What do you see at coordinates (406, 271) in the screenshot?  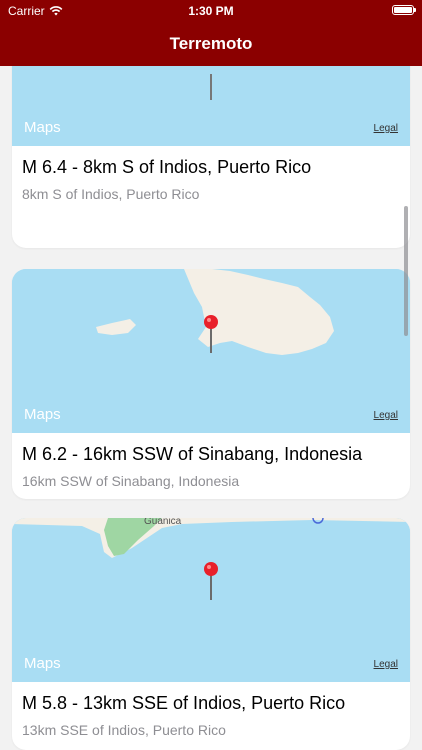 I see `scrollbar` at bounding box center [406, 271].